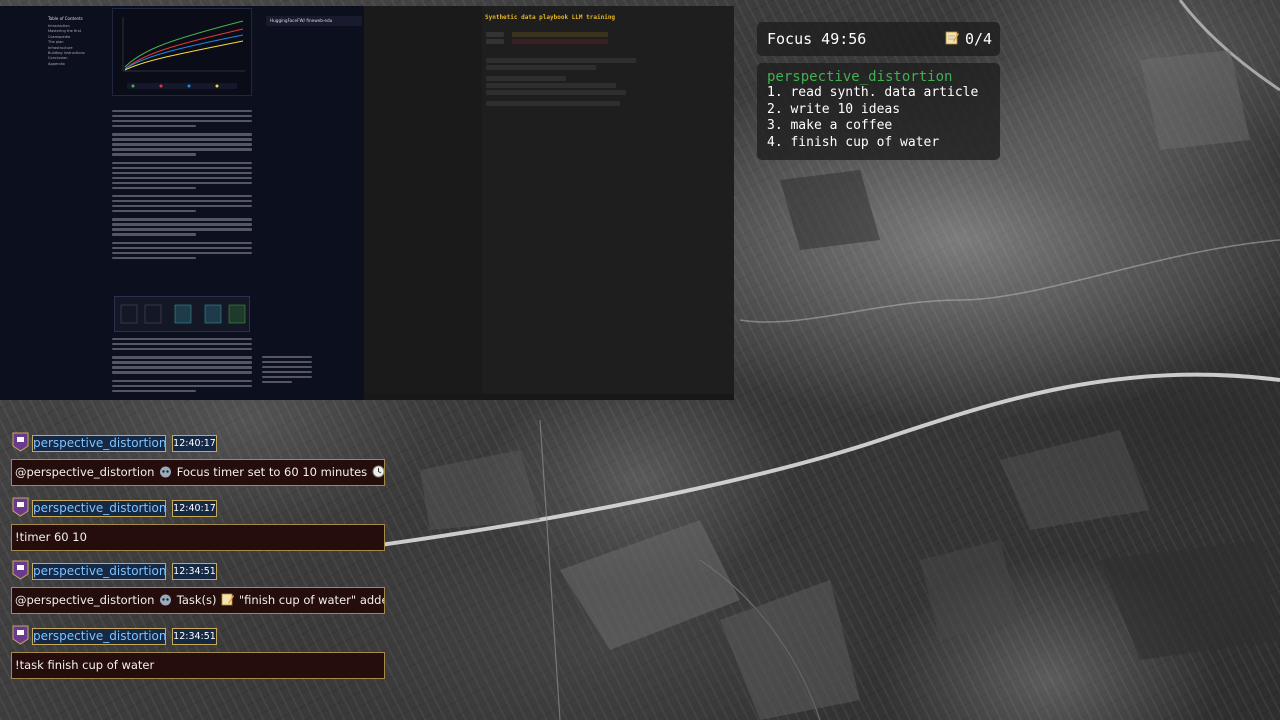 The width and height of the screenshot is (1280, 720). Describe the element at coordinates (550, 17) in the screenshot. I see `notes-title: Synthetic data playbook LLM training` at that location.